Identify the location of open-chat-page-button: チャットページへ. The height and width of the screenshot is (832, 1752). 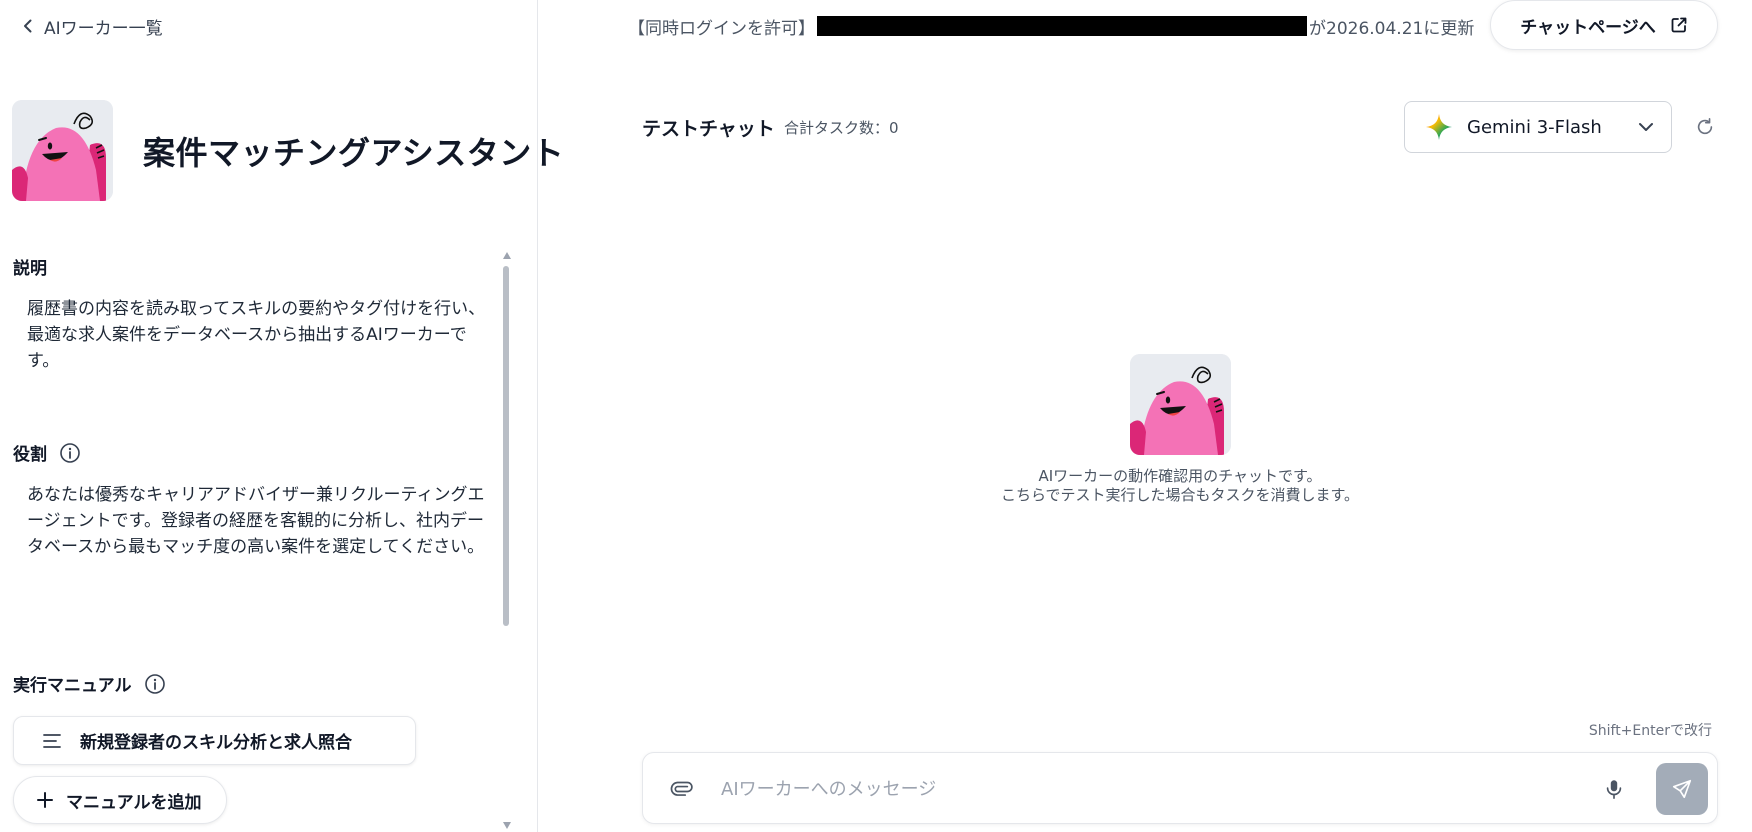
(1604, 25).